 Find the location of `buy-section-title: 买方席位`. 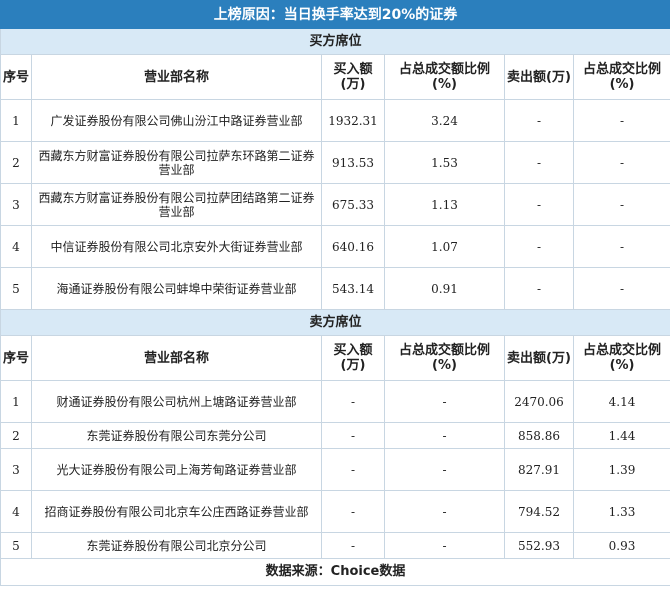

buy-section-title: 买方席位 is located at coordinates (335, 41).